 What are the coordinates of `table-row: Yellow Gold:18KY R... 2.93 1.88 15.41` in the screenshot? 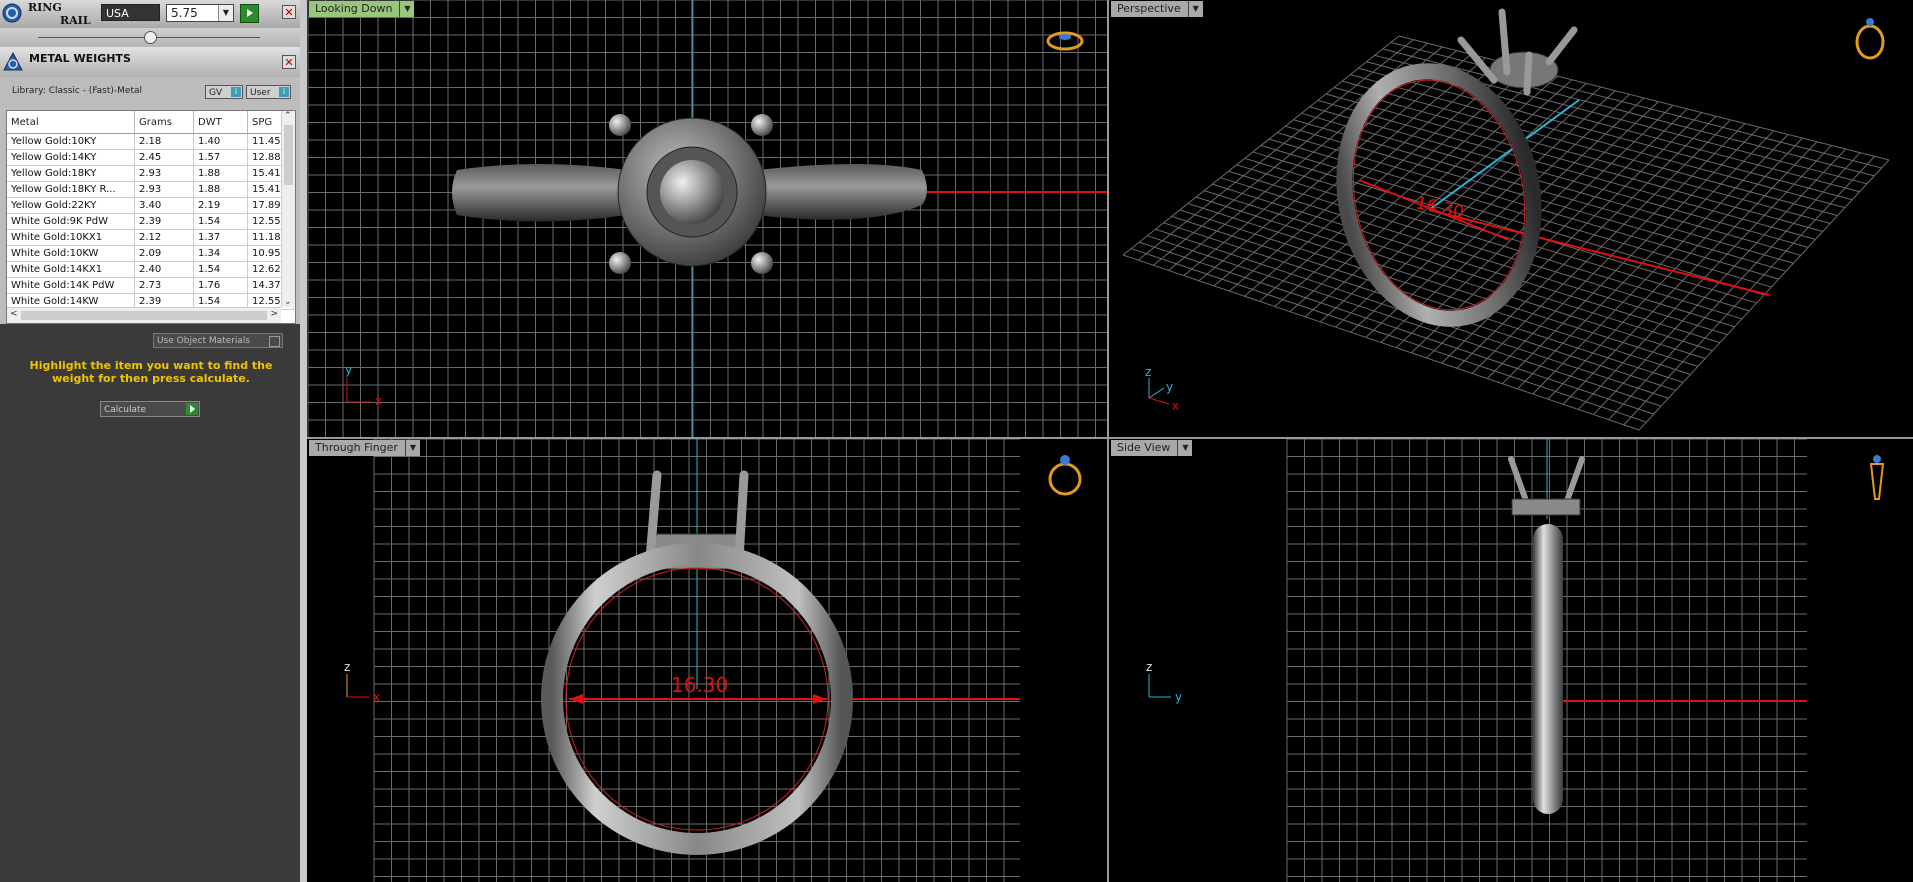 It's located at (150, 189).